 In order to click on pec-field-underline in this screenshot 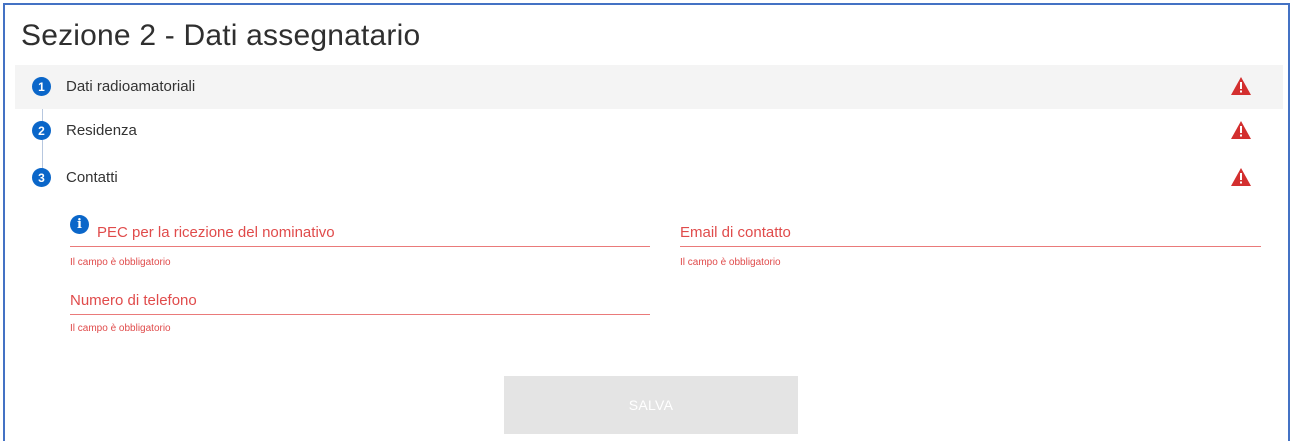, I will do `click(360, 246)`.